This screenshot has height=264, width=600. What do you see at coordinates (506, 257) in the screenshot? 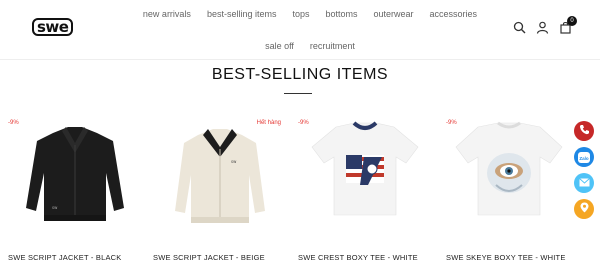
I see `product-name: SWE SKEYE BOXY TEE - WHITE` at bounding box center [506, 257].